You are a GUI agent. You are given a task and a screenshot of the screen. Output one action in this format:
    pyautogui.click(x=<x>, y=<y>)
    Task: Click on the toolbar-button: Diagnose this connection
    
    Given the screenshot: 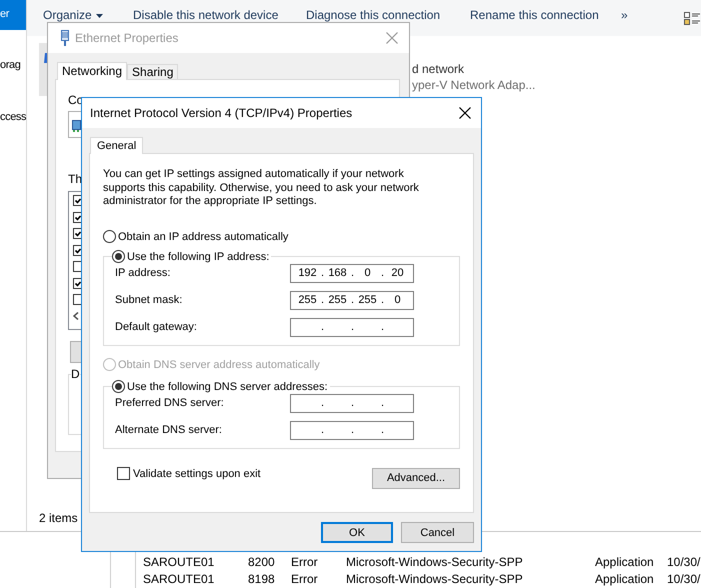 What is the action you would take?
    pyautogui.click(x=388, y=15)
    